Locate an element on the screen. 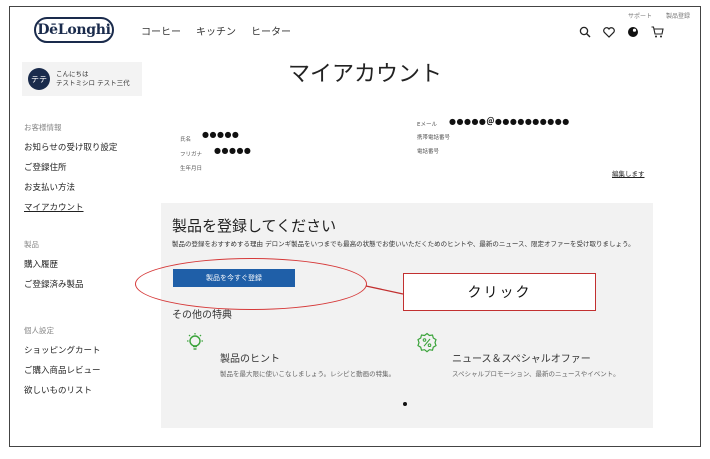 This screenshot has height=459, width=710. sidebar-item-registered-products: ご登録済み製品 is located at coordinates (54, 284).